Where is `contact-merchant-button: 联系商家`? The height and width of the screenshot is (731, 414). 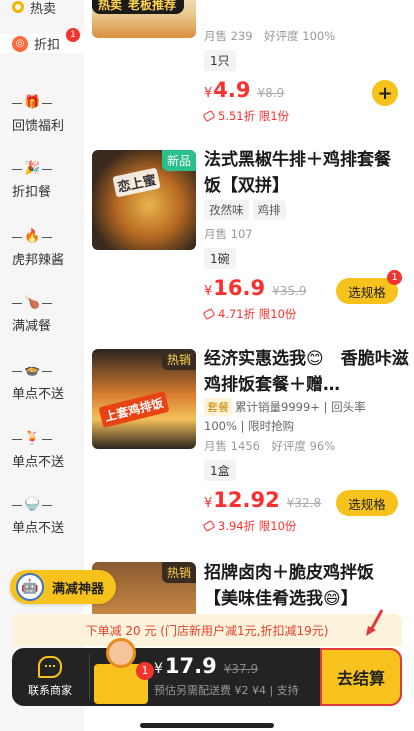 contact-merchant-button: 联系商家 is located at coordinates (50, 677).